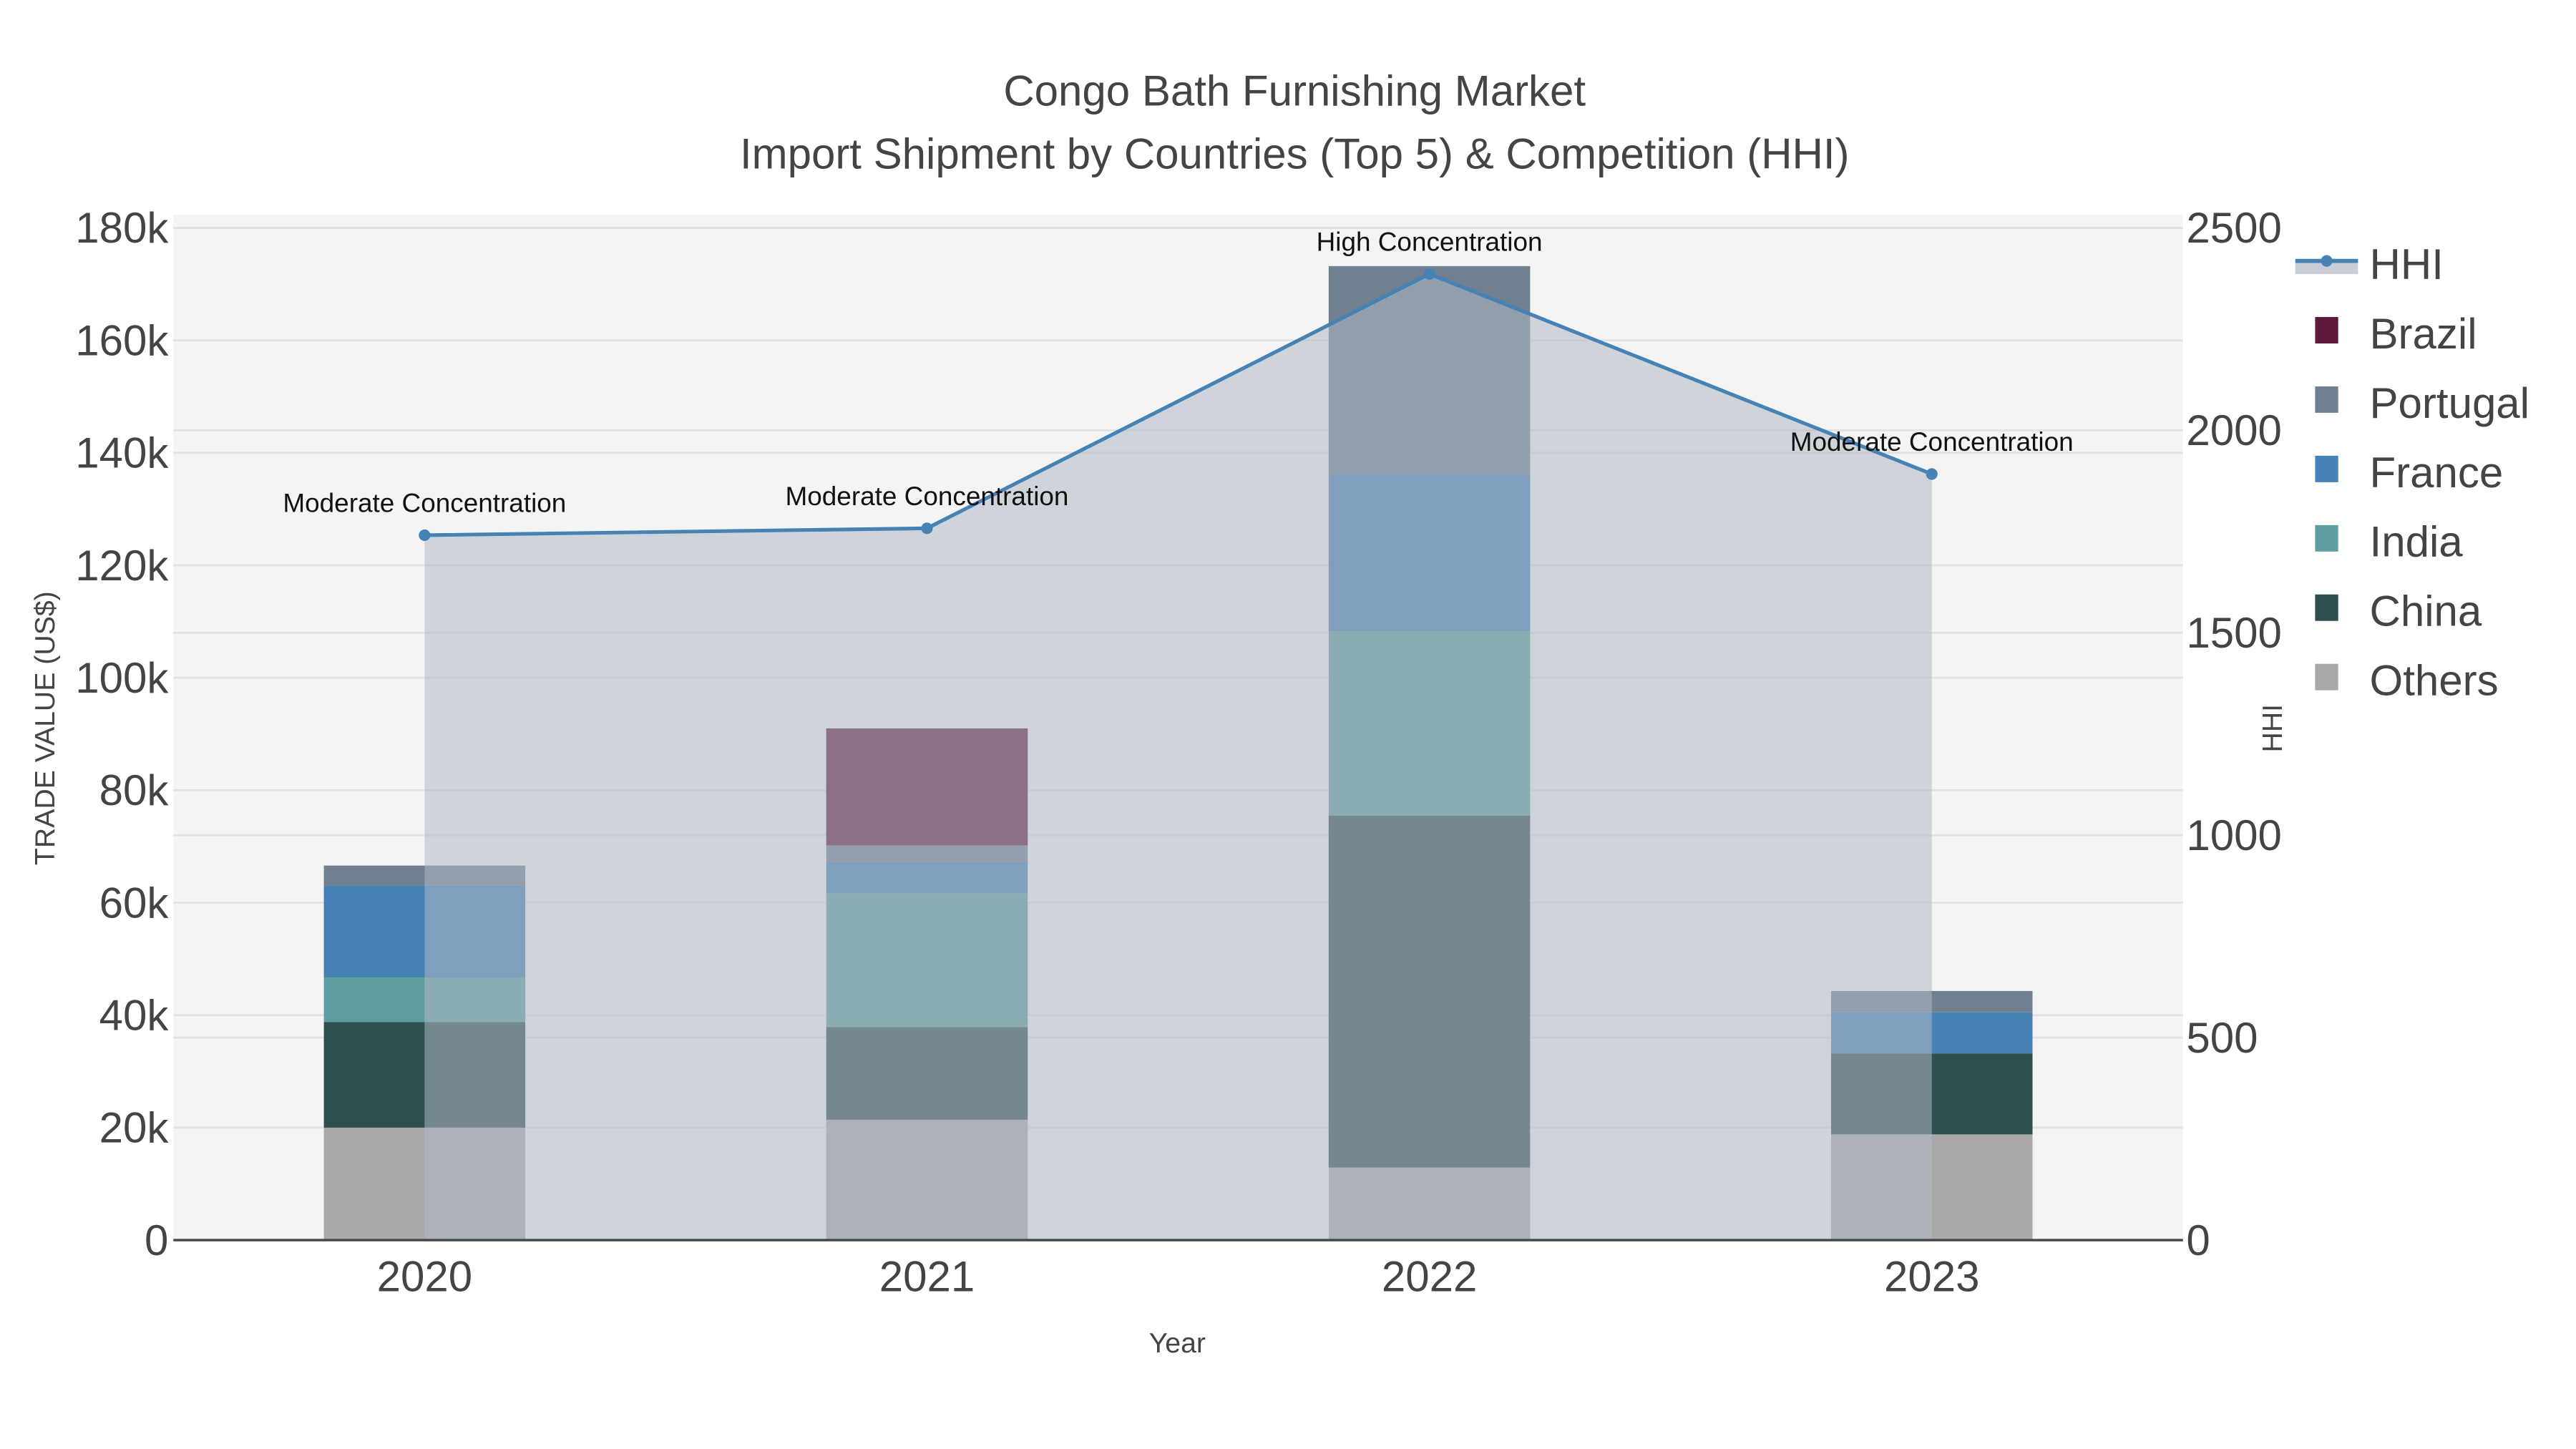 This screenshot has width=2576, height=1449. I want to click on y-tick-label: 120k, so click(122, 566).